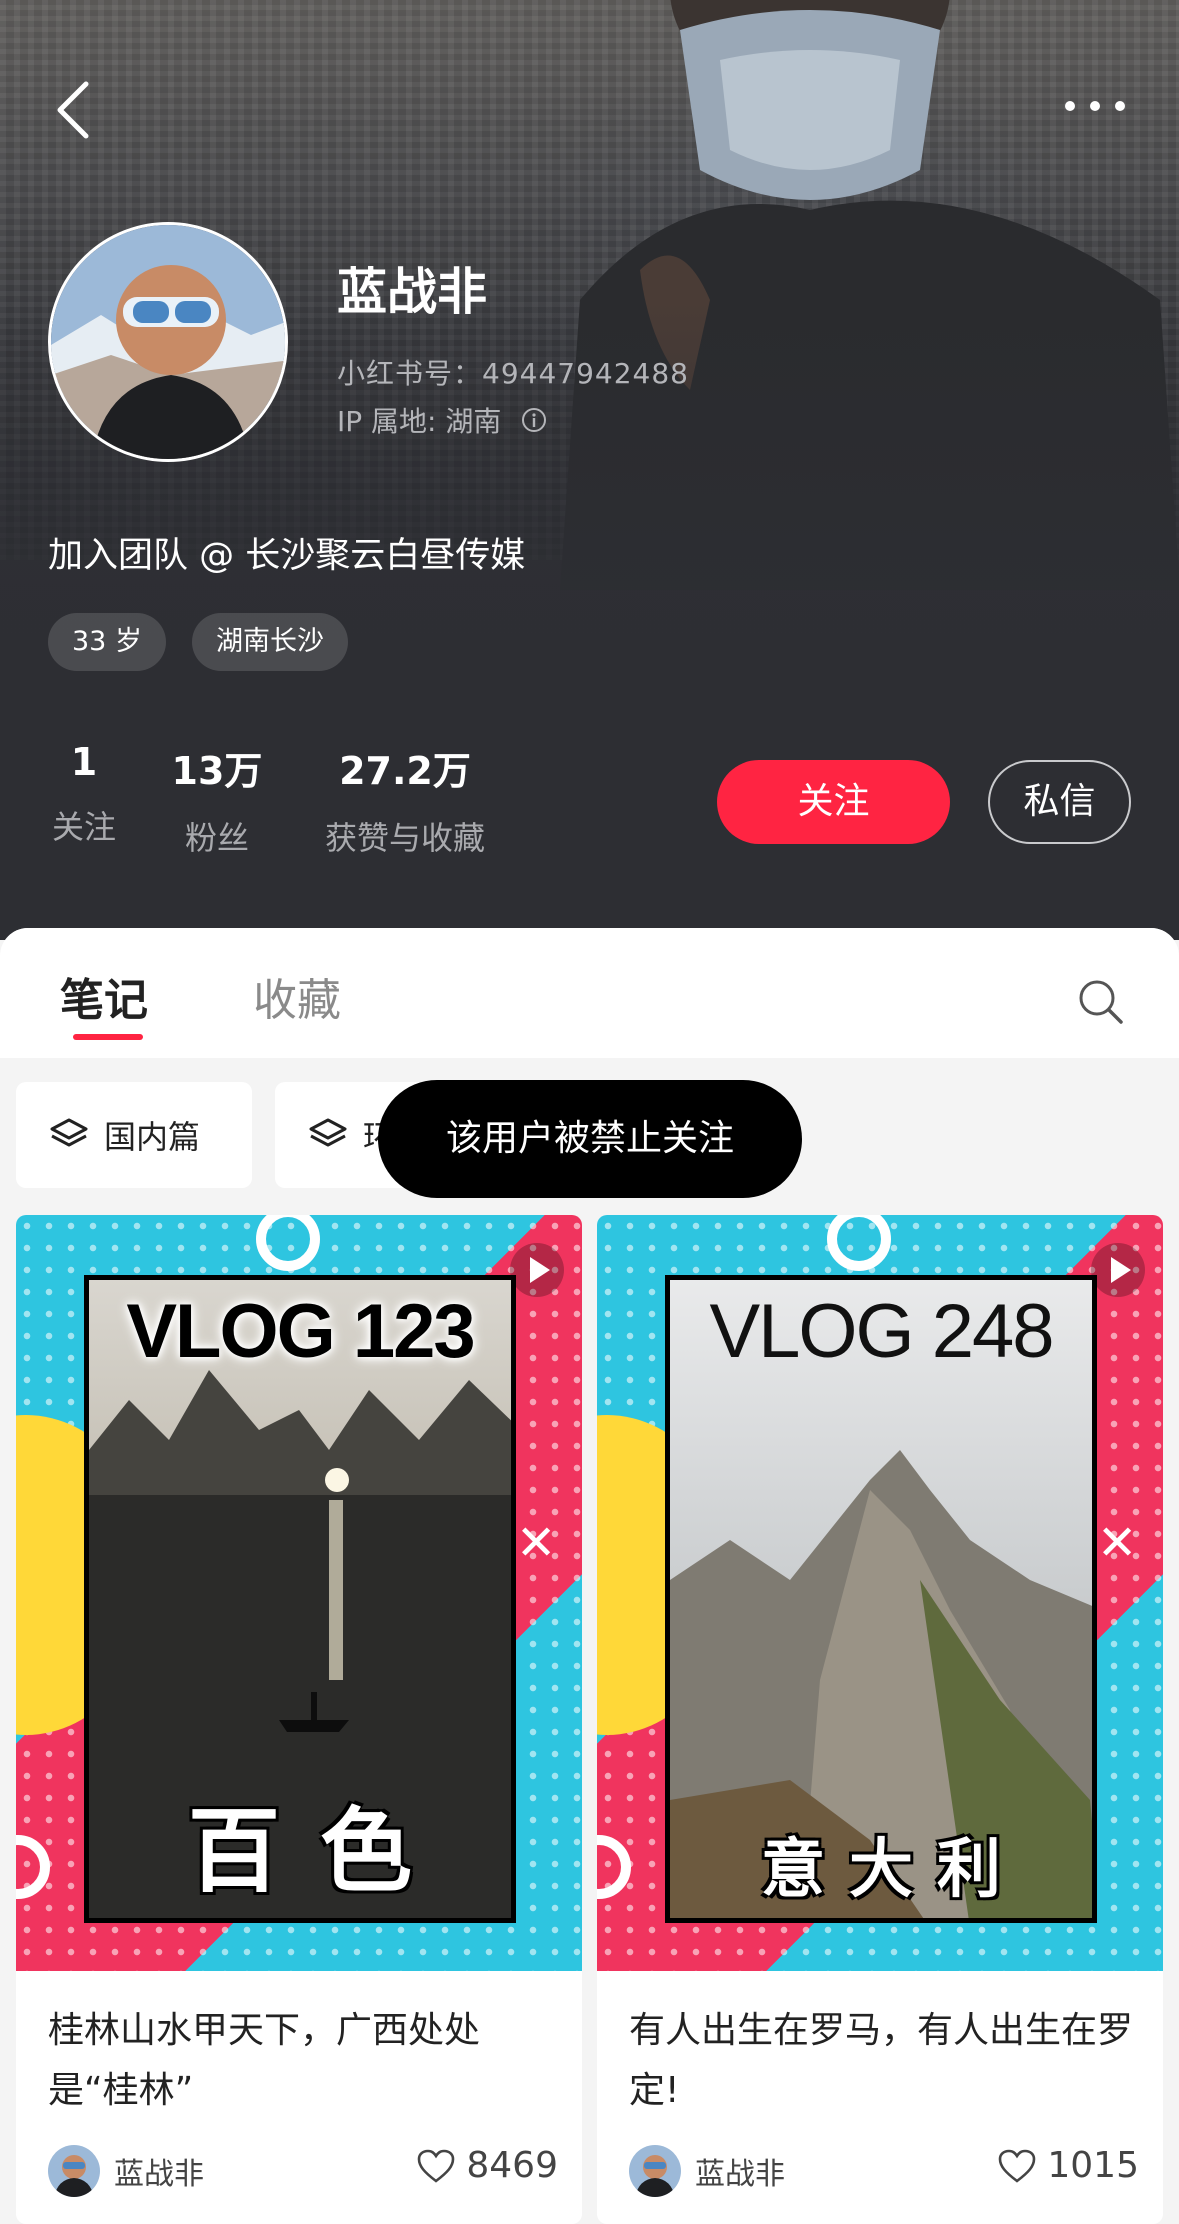 The image size is (1179, 2224). I want to click on tag-age: 33 岁, so click(107, 642).